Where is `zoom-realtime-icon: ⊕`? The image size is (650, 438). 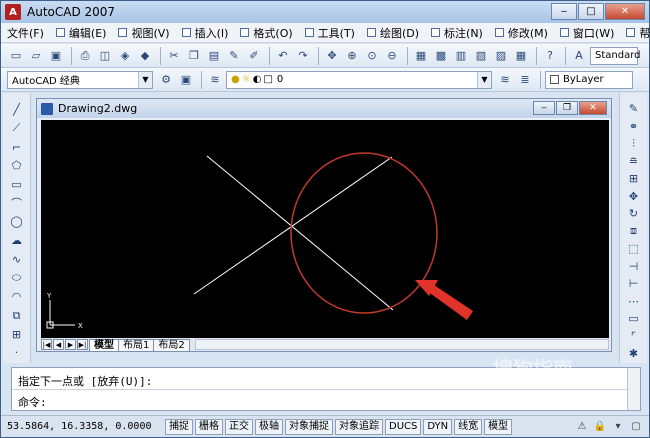 zoom-realtime-icon: ⊕ is located at coordinates (352, 56).